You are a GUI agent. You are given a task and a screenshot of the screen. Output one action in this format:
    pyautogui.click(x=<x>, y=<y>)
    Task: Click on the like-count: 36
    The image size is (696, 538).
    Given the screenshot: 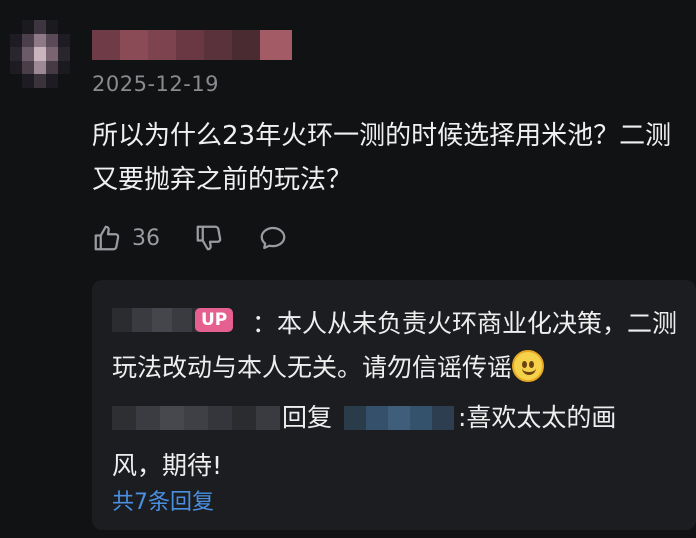 What is the action you would take?
    pyautogui.click(x=146, y=238)
    